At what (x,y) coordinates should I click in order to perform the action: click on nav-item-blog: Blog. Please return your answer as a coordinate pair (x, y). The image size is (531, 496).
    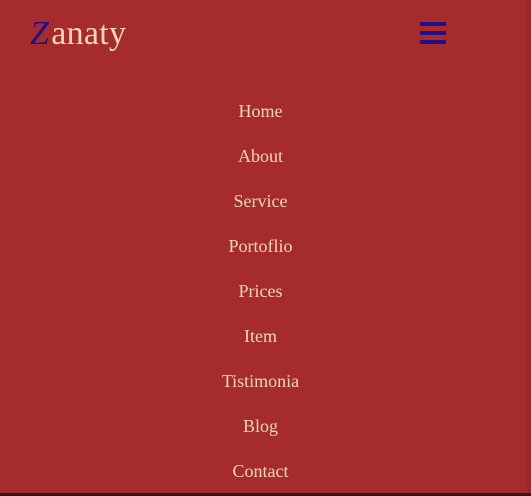
    Looking at the image, I should click on (260, 425).